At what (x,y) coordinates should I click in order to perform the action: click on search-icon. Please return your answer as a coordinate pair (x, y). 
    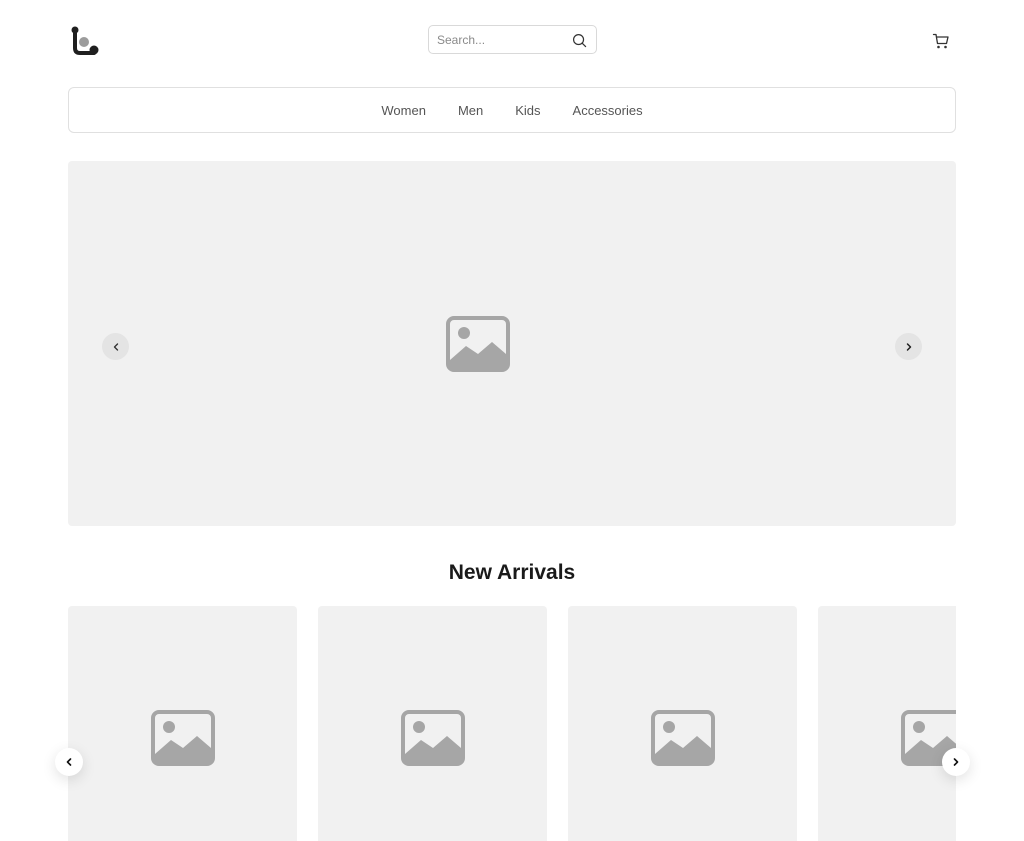
    Looking at the image, I should click on (579, 40).